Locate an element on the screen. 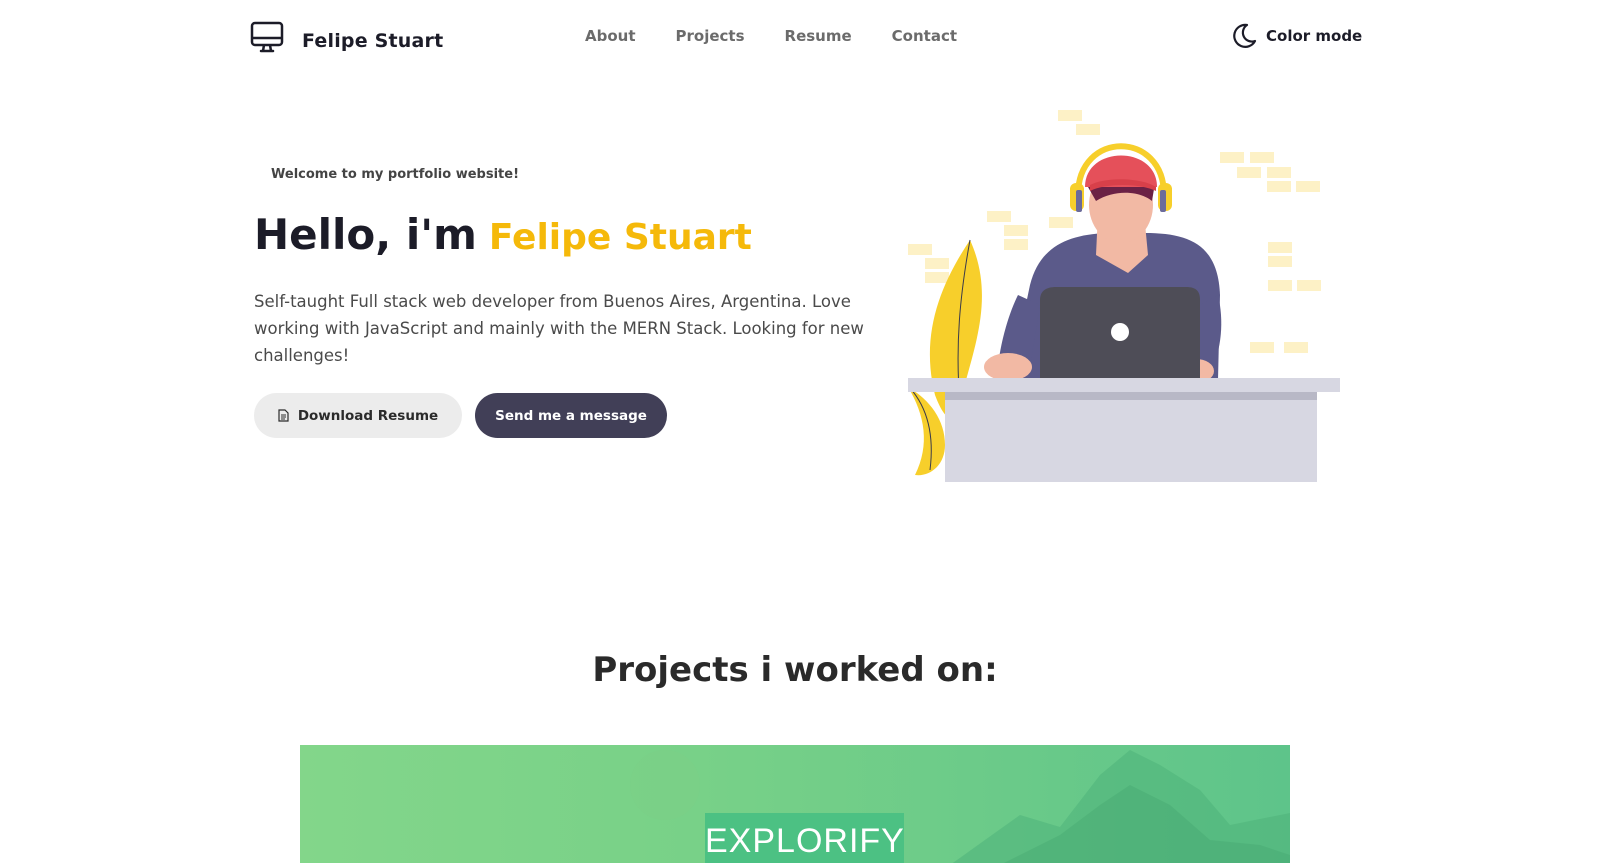 The height and width of the screenshot is (863, 1605). hero-greeting: Hello, i'm is located at coordinates (365, 234).